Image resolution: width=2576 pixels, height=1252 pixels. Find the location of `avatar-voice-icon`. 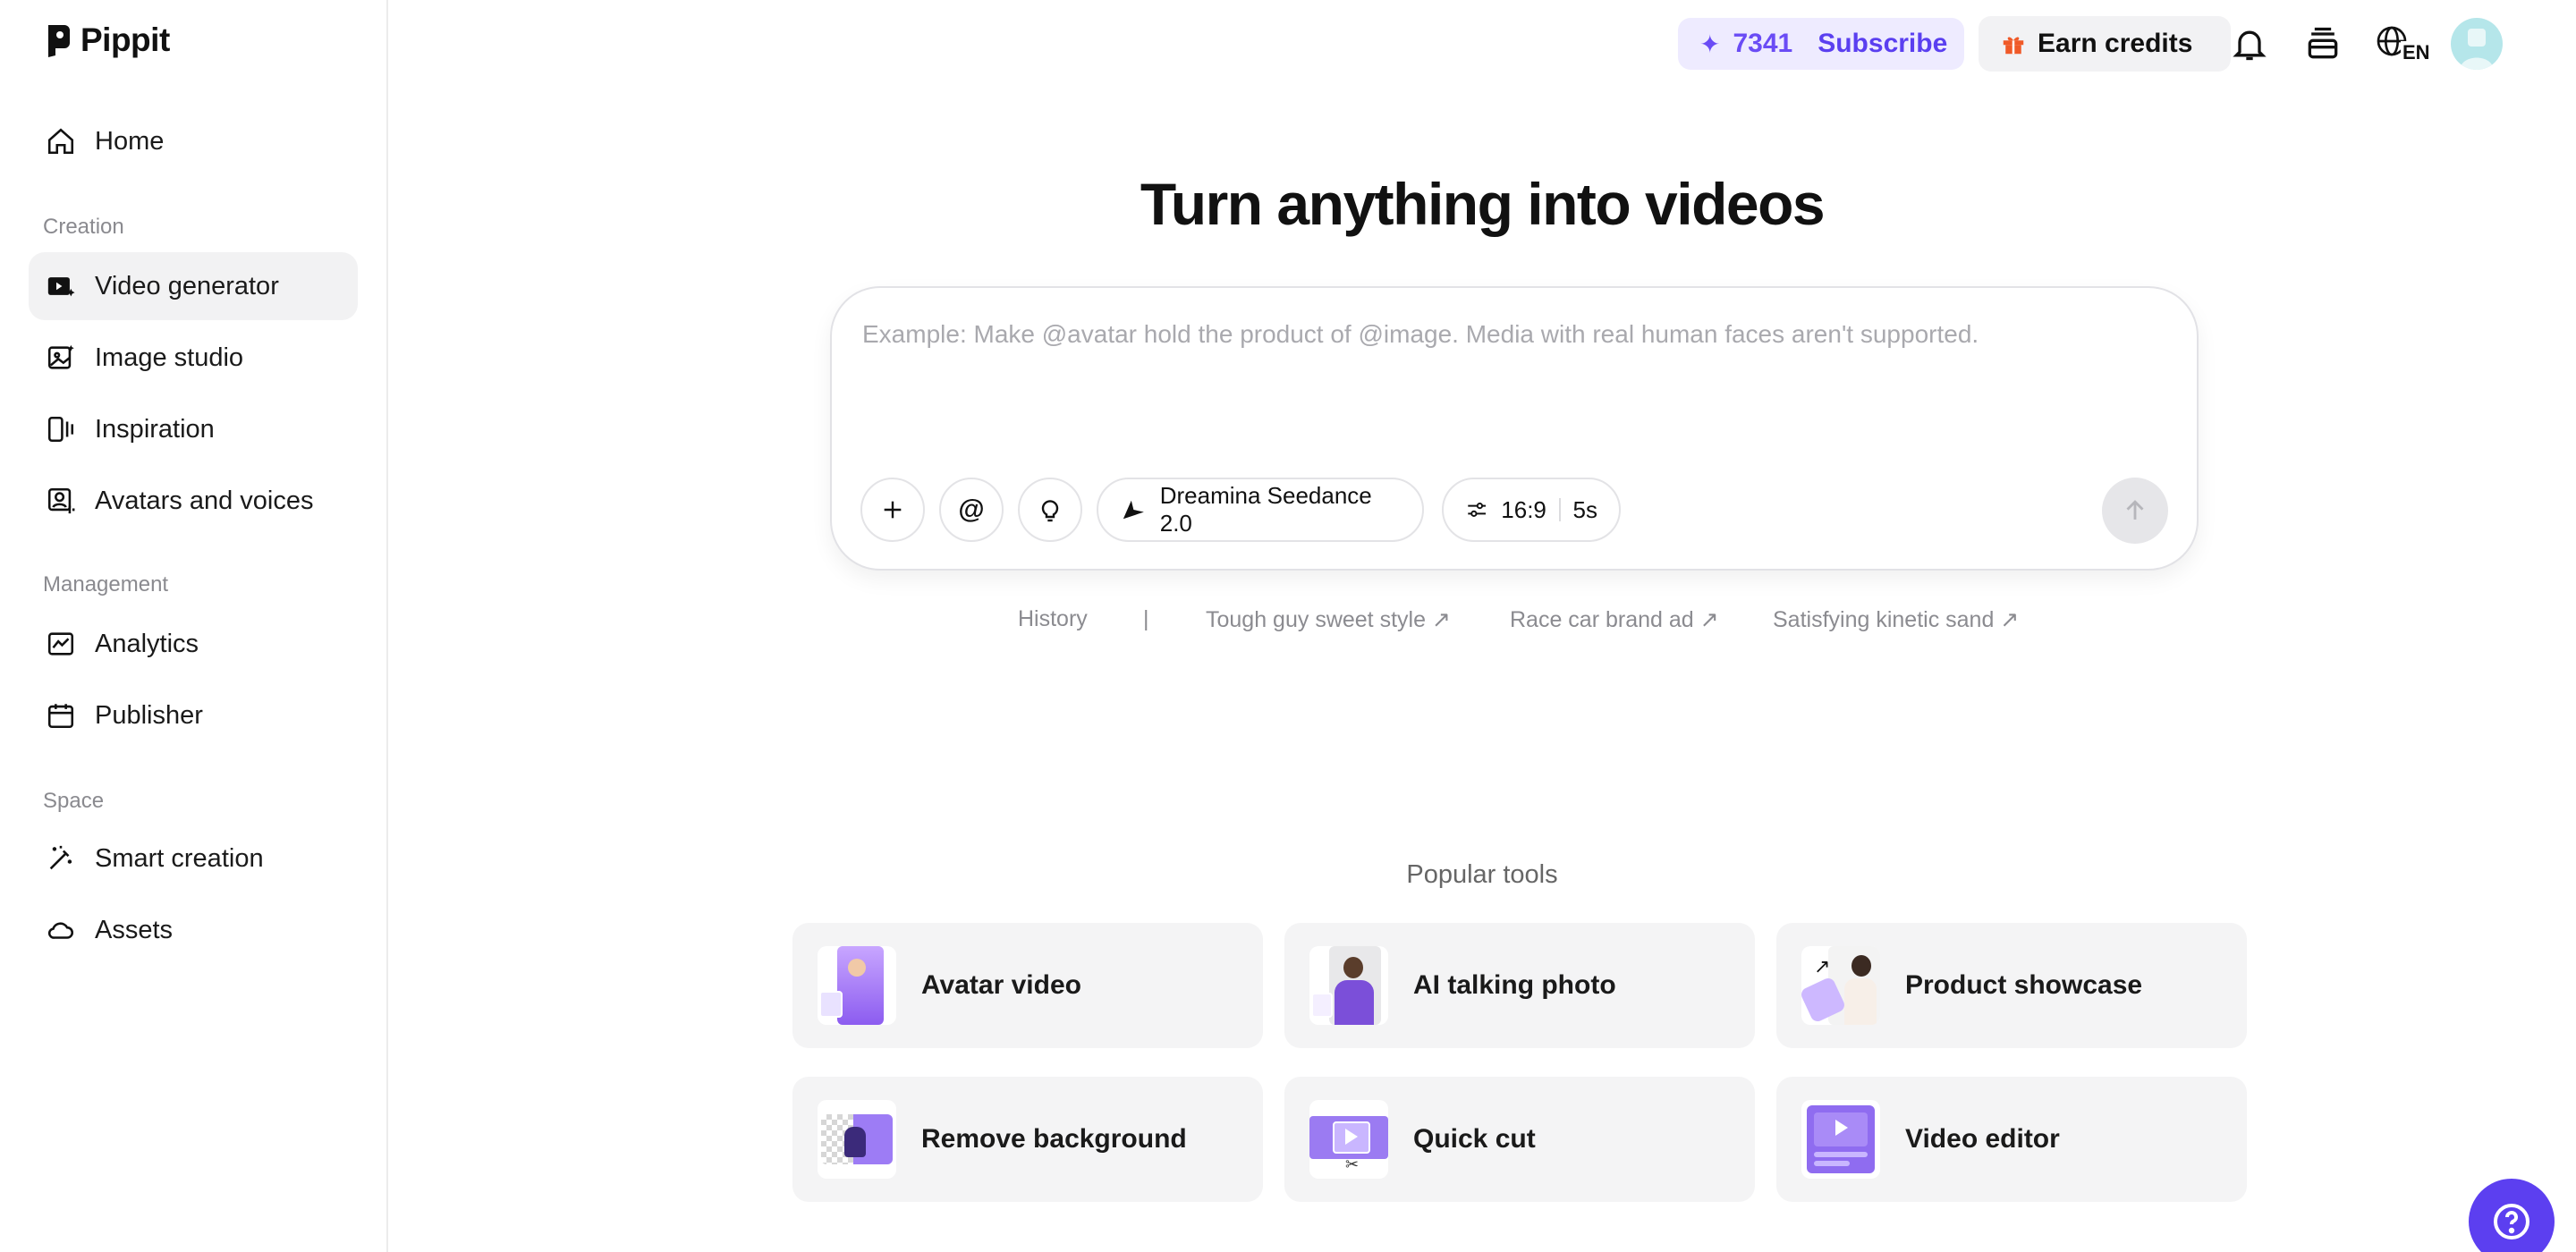

avatar-voice-icon is located at coordinates (61, 501).